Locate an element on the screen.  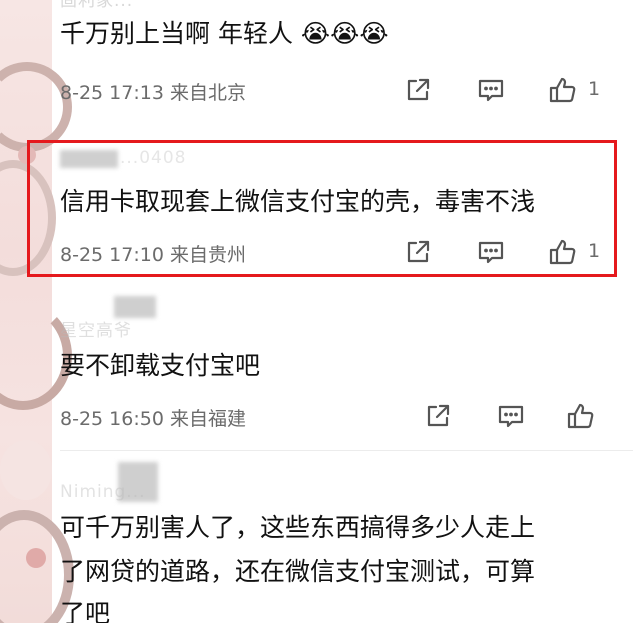
comment-location: 来自北京 is located at coordinates (207, 93).